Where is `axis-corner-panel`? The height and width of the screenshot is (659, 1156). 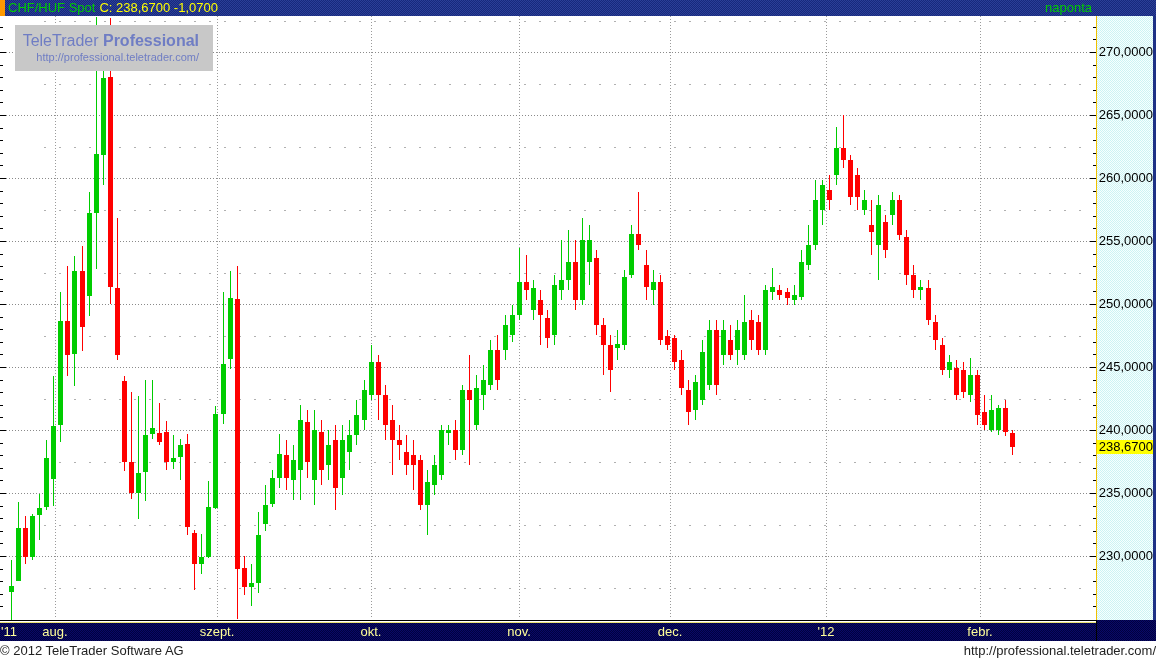
axis-corner-panel is located at coordinates (1126, 630).